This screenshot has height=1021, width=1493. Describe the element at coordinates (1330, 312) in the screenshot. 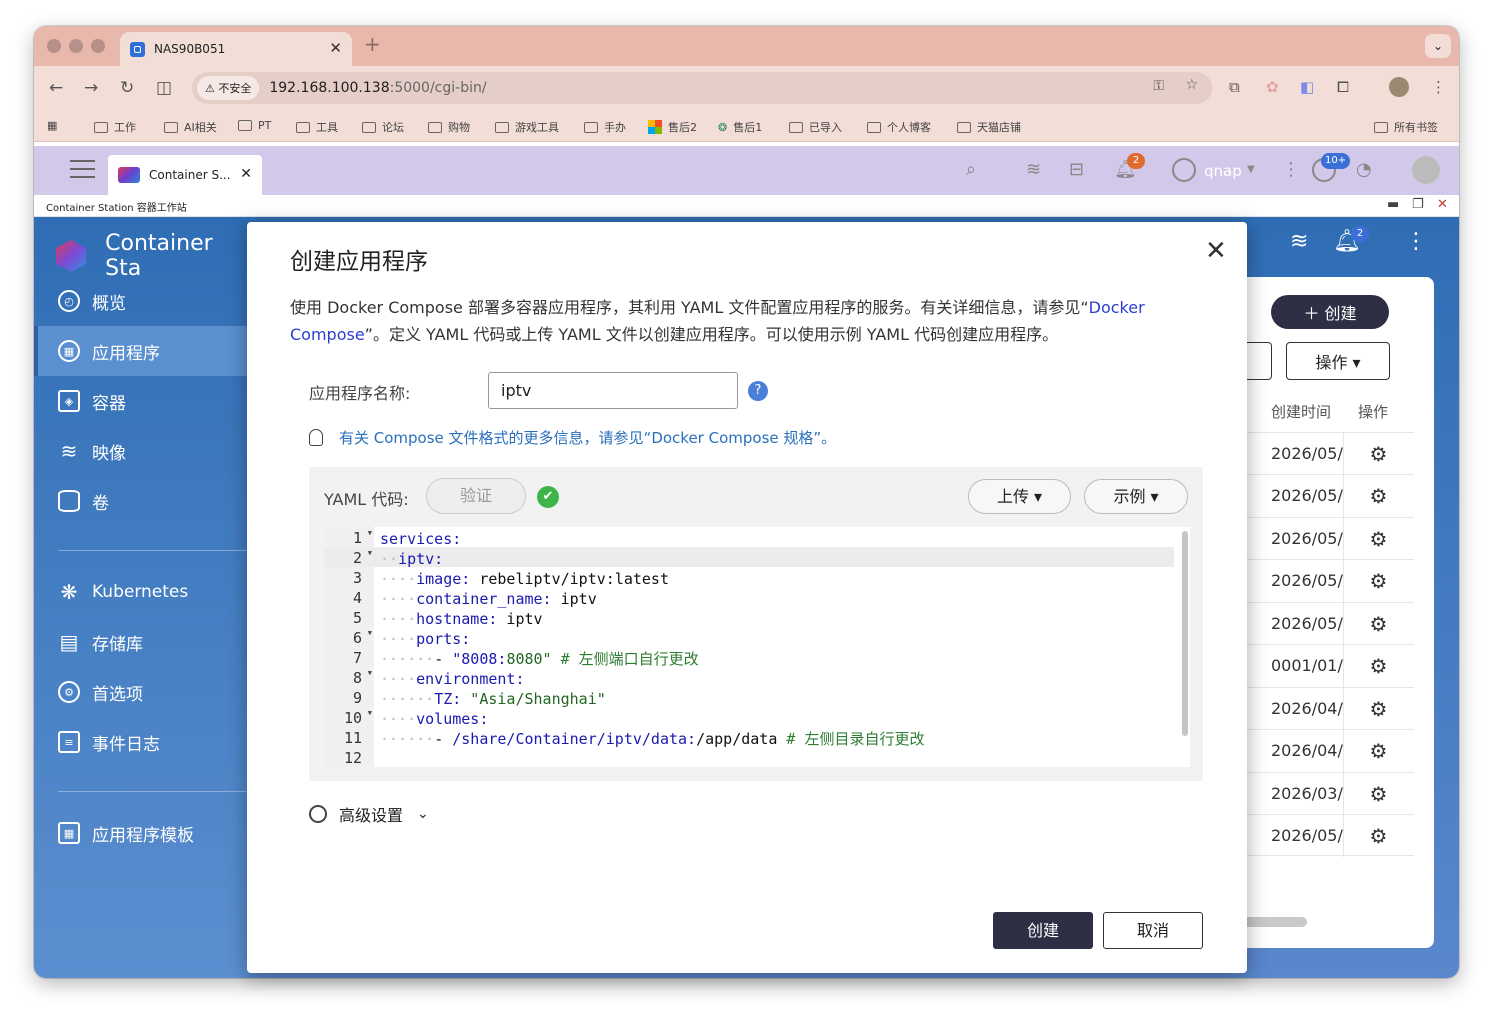

I see `create-app-button: ＋ 创建` at that location.